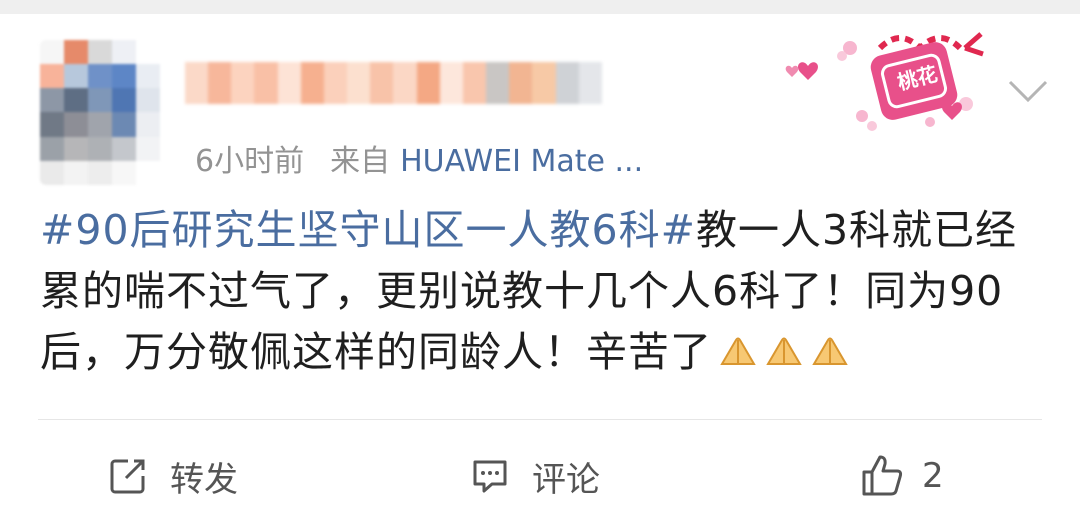 Image resolution: width=1080 pixels, height=527 pixels. What do you see at coordinates (540, 7) in the screenshot?
I see `top-separator` at bounding box center [540, 7].